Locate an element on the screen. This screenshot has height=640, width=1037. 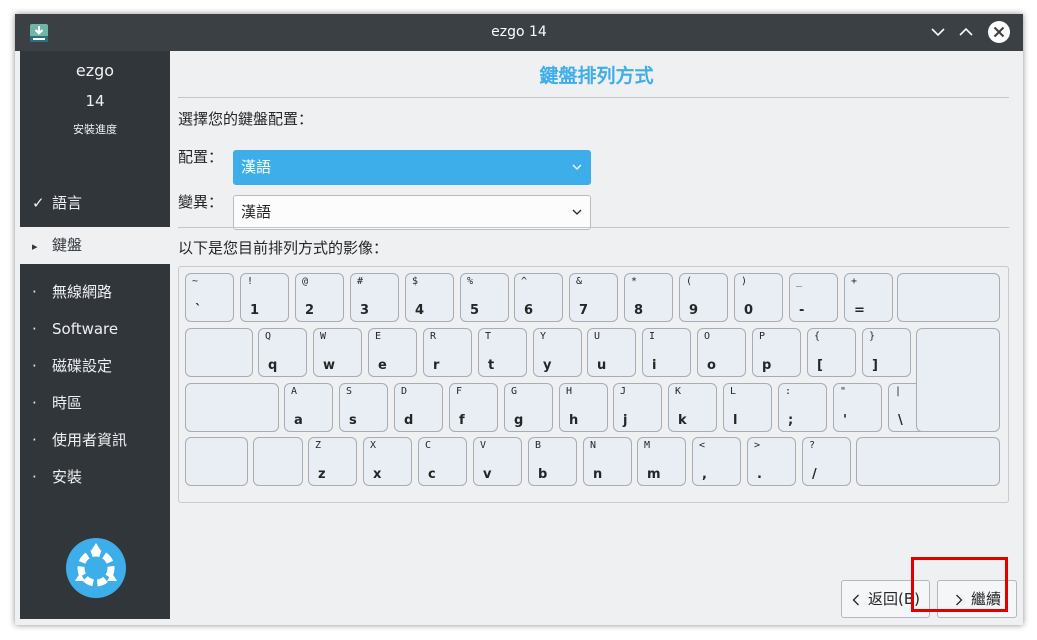
key-base-label: 0 is located at coordinates (749, 310).